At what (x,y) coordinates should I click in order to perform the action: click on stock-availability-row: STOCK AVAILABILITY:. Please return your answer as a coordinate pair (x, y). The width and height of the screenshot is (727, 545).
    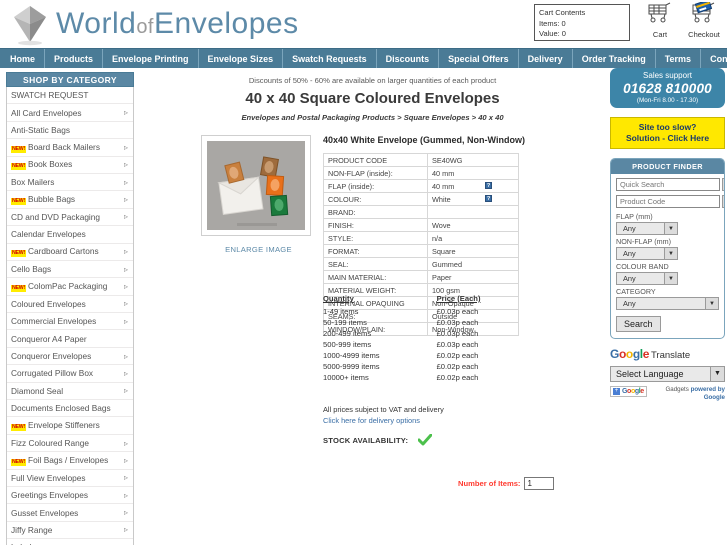
    Looking at the image, I should click on (378, 440).